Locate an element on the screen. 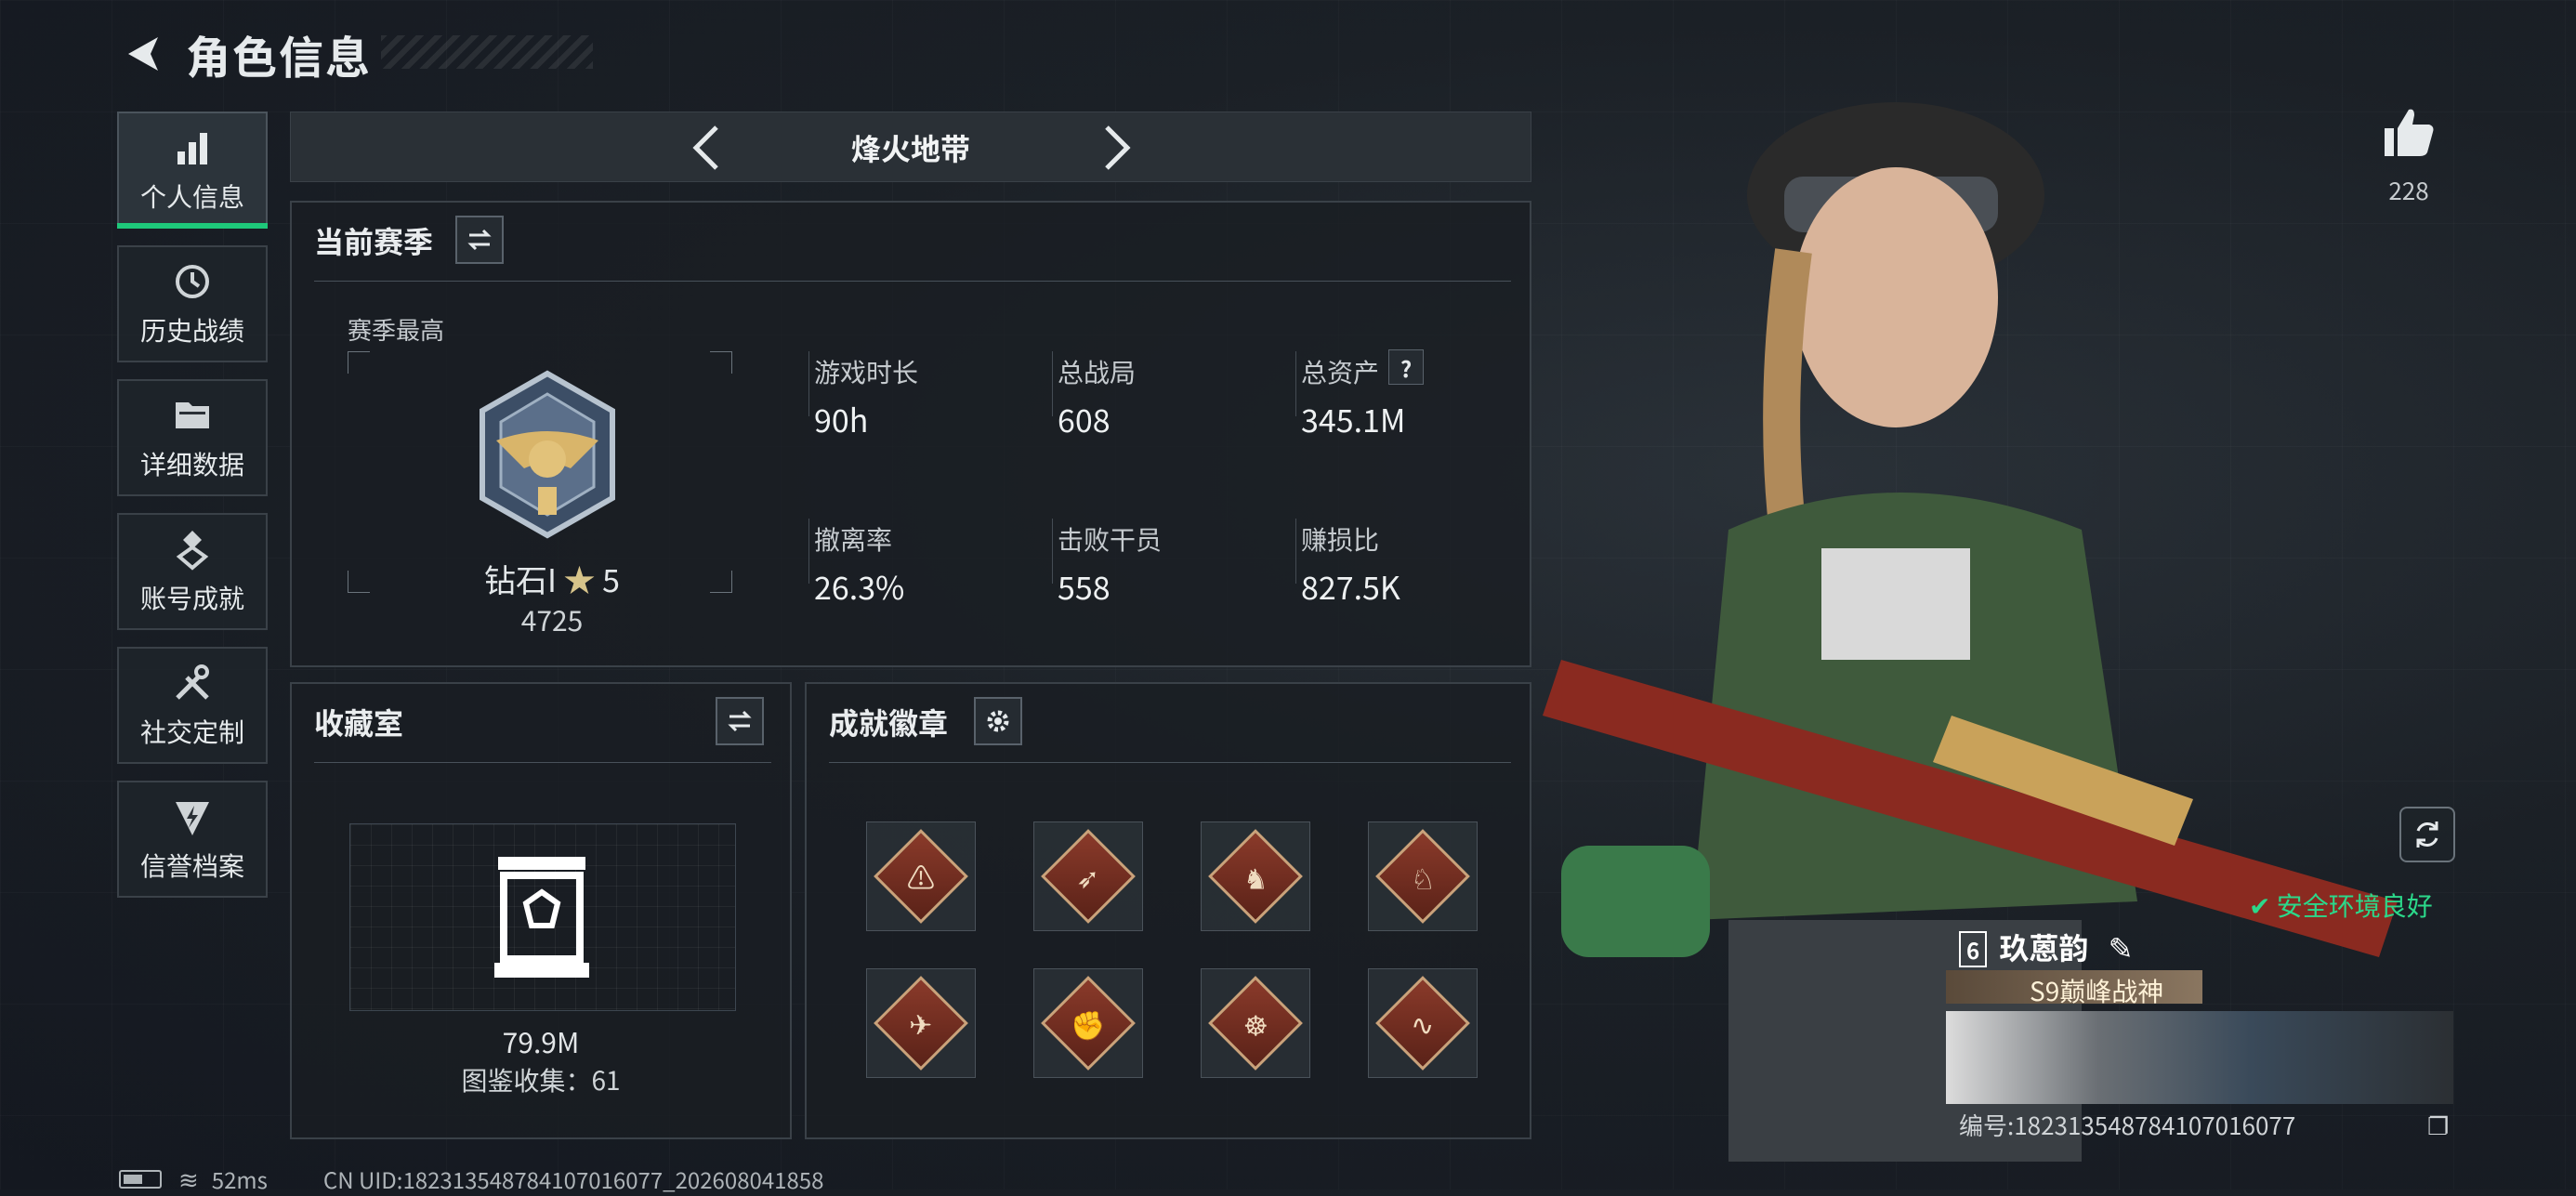 This screenshot has height=1196, width=2576. wolf-icon: ♘ is located at coordinates (1423, 876).